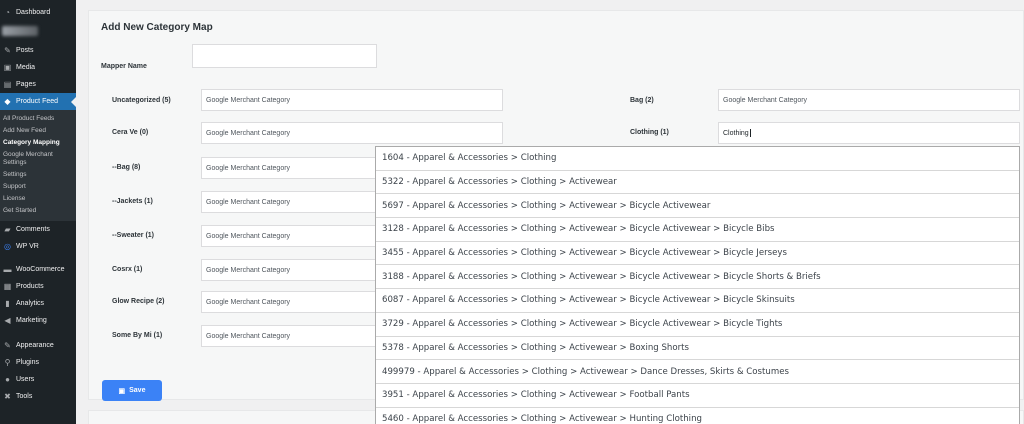  I want to click on category-label-glow-recipe: Glow Recipe (2), so click(138, 301).